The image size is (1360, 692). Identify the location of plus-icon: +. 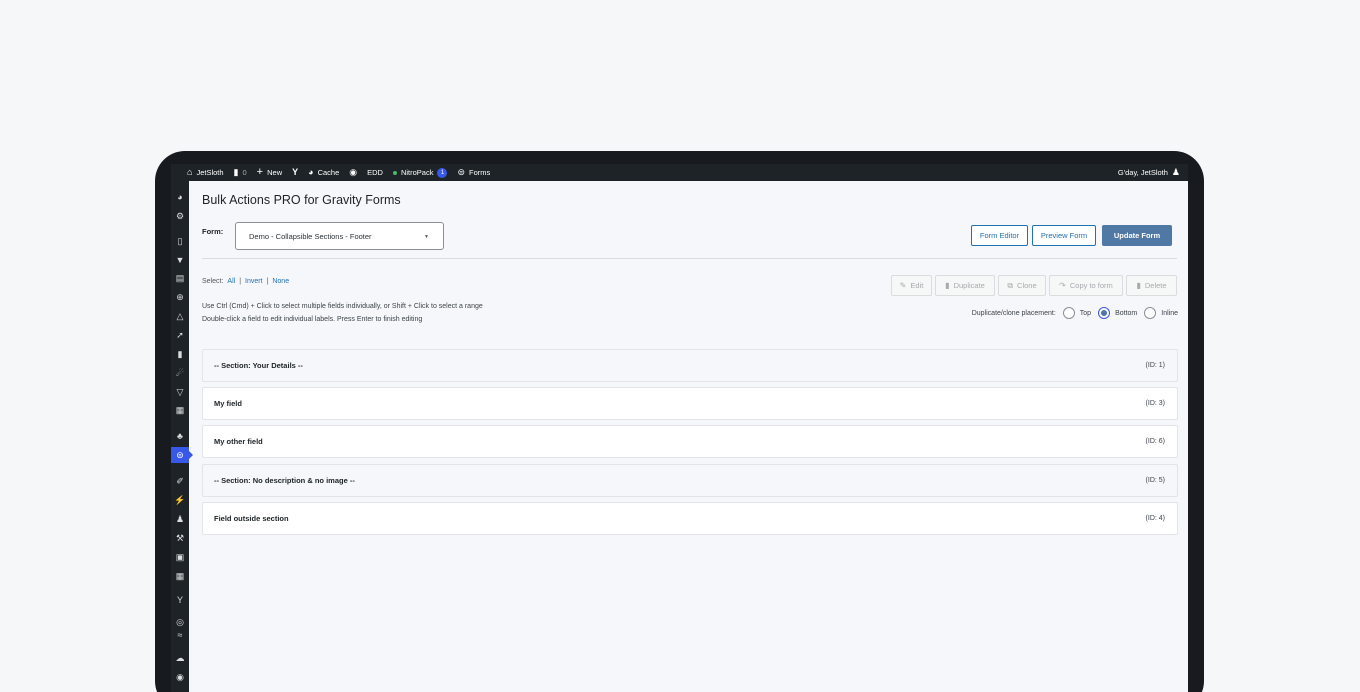
(260, 172).